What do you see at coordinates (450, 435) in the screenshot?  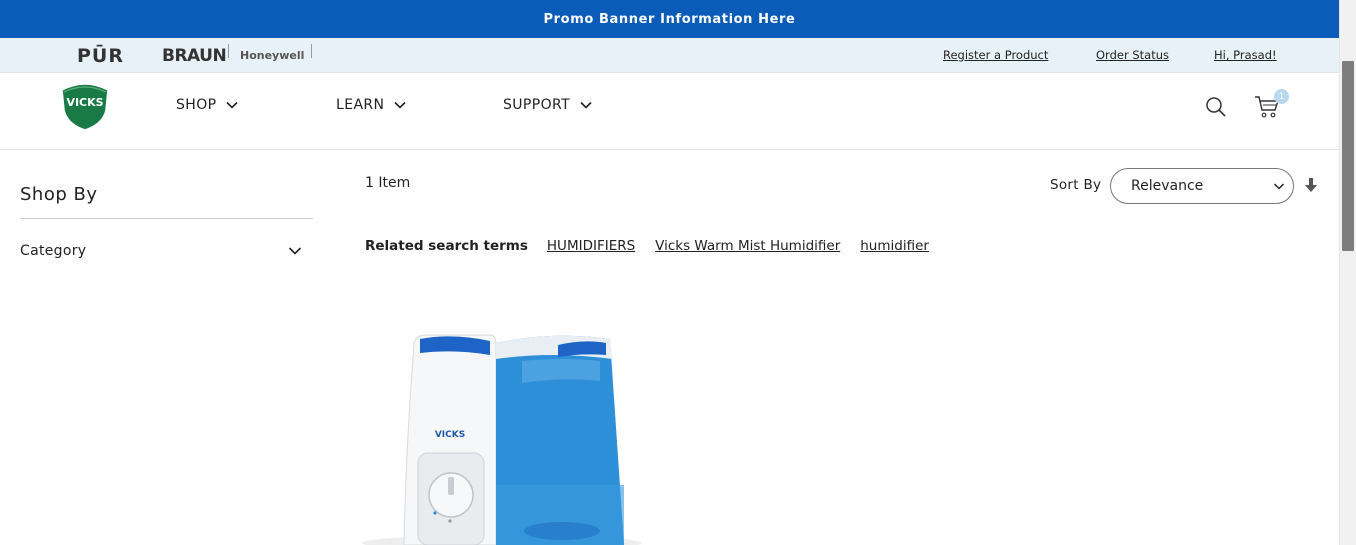 I see `product-brand-text: VICKS` at bounding box center [450, 435].